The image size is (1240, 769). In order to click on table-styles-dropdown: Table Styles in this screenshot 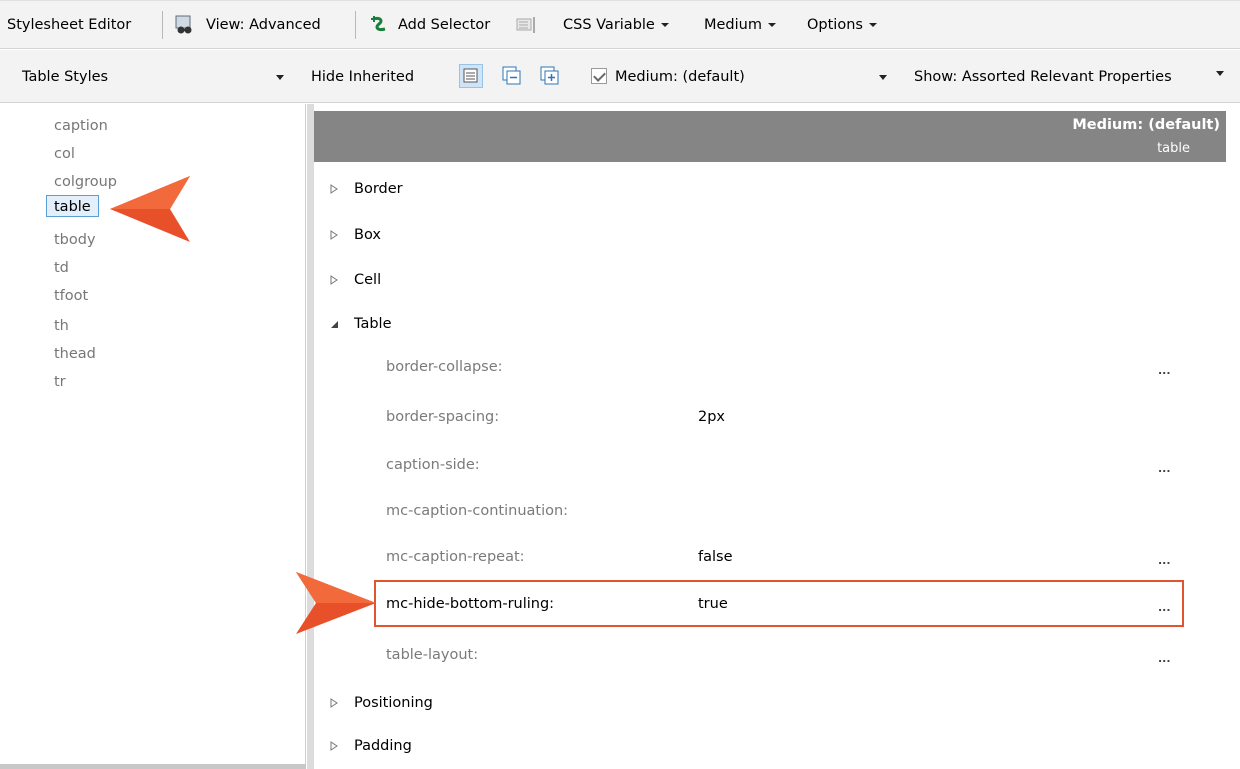, I will do `click(65, 77)`.